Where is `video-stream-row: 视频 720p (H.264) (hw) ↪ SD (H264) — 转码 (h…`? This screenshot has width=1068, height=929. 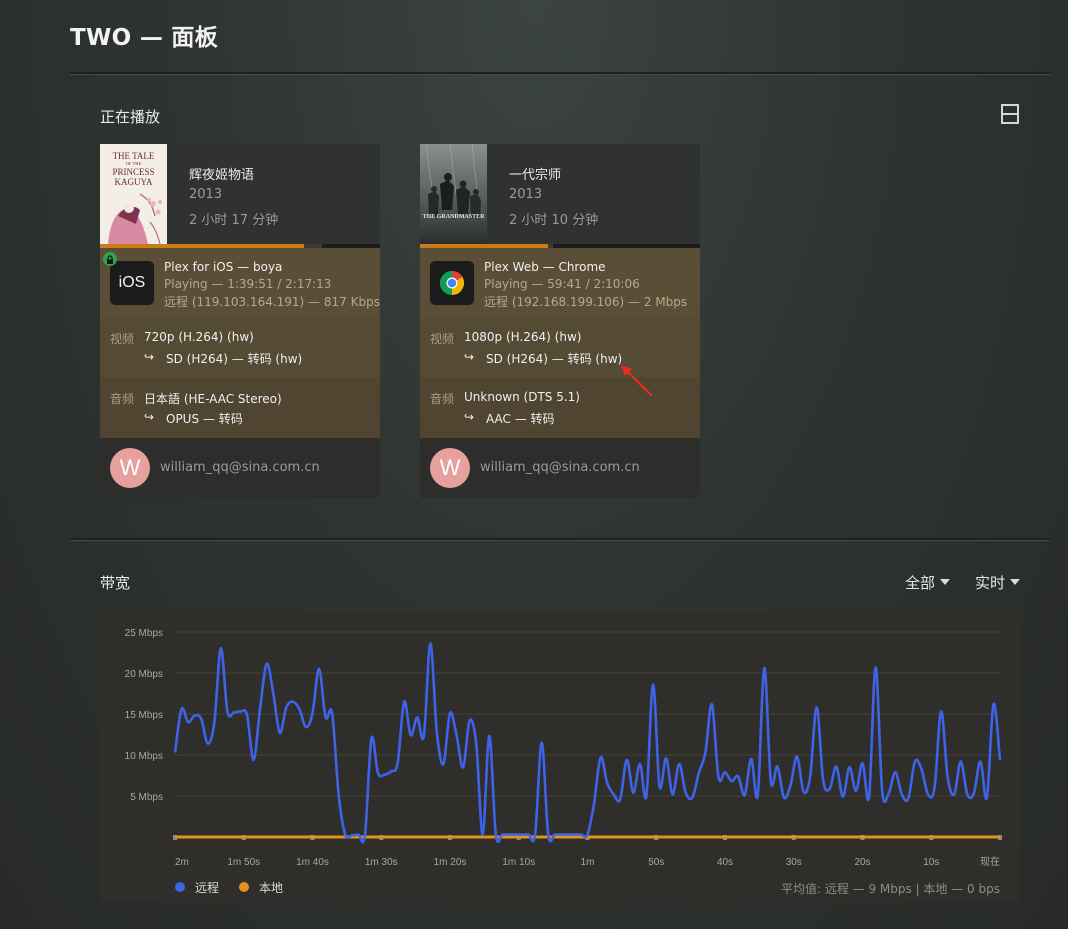 video-stream-row: 视频 720p (H.264) (hw) ↪ SD (H264) — 转码 (h… is located at coordinates (240, 348).